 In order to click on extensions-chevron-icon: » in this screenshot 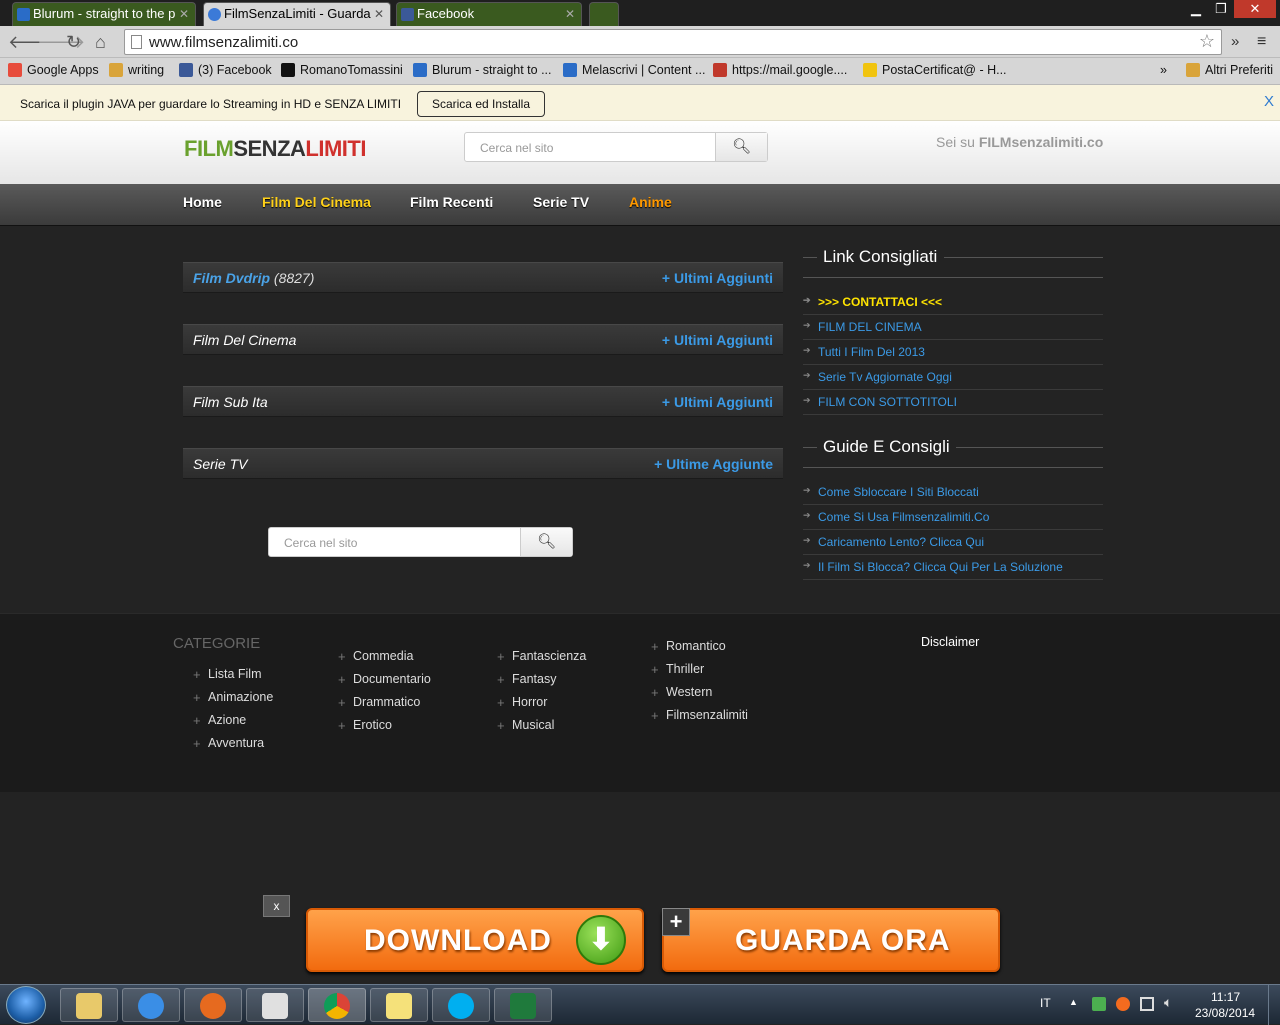, I will do `click(1235, 42)`.